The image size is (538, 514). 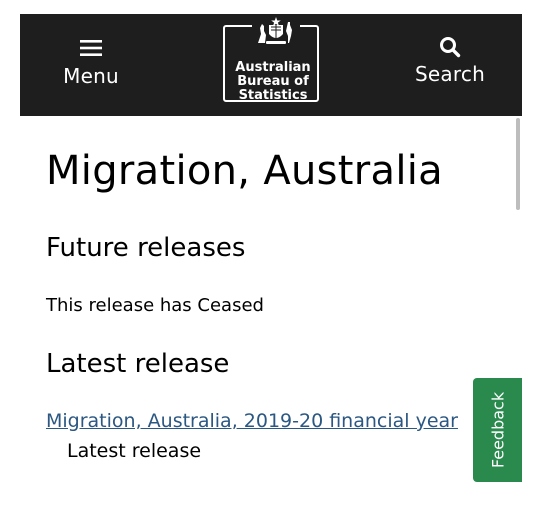 I want to click on menu-label: Menu, so click(x=91, y=76).